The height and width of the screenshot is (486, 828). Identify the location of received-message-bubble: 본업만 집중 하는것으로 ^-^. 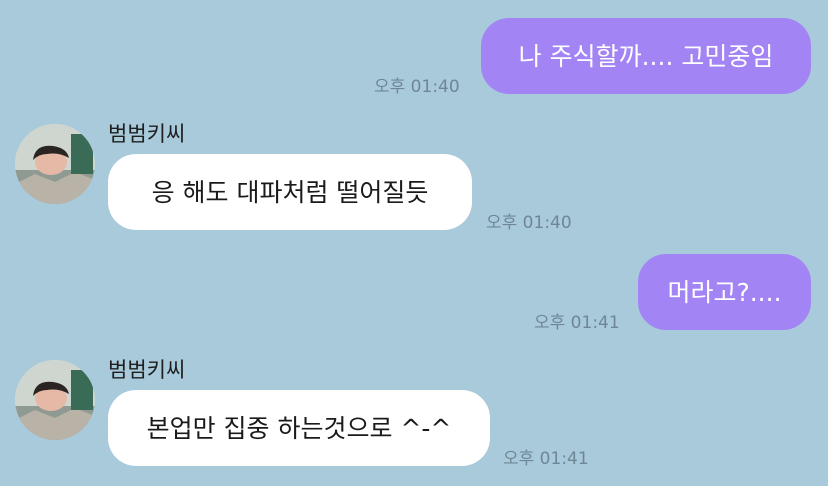
(299, 428).